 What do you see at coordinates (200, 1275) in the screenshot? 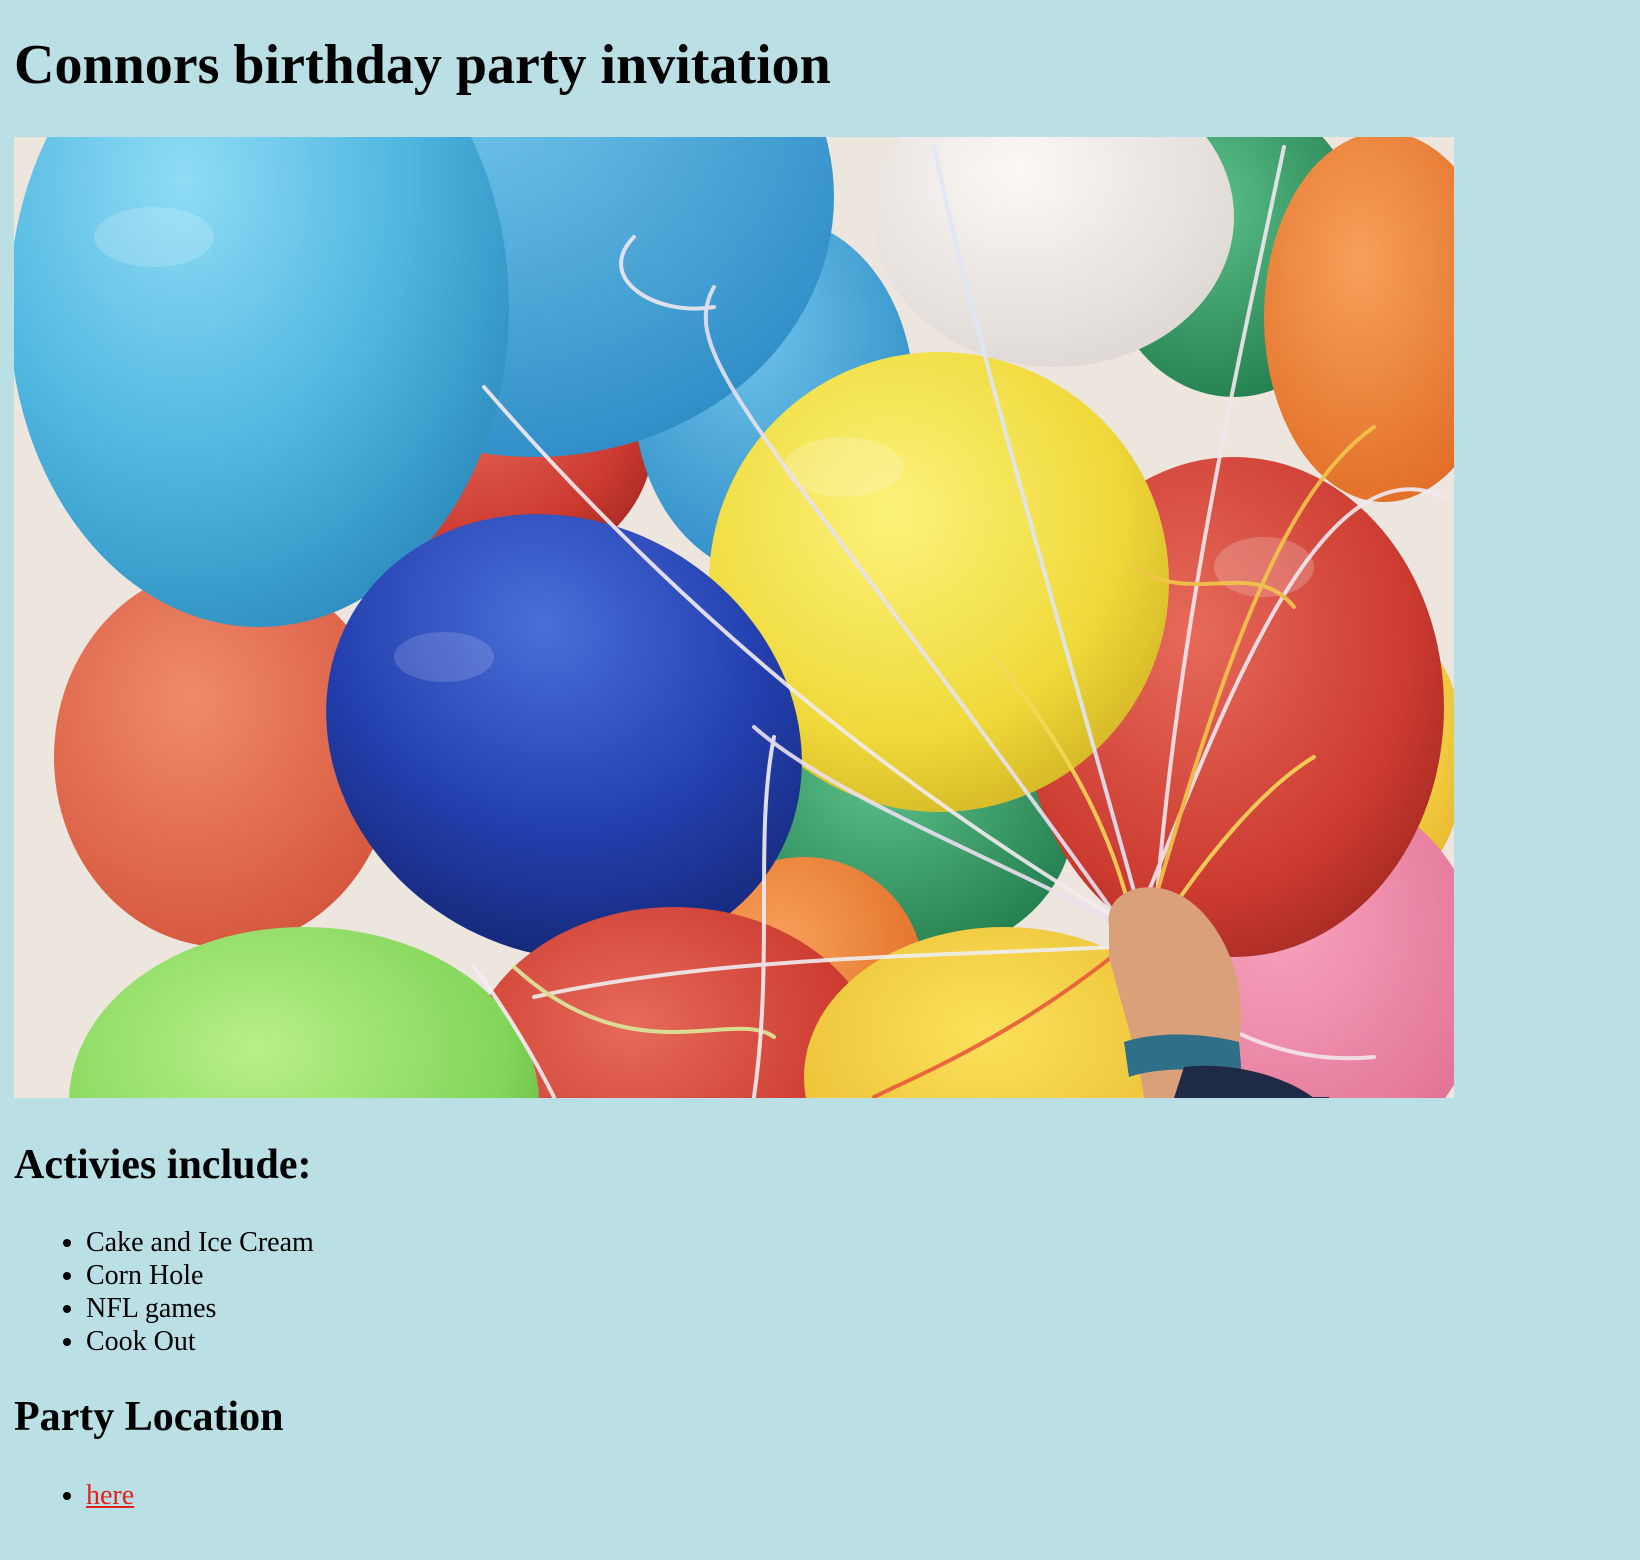
I see `list-item: Corn Hole` at bounding box center [200, 1275].